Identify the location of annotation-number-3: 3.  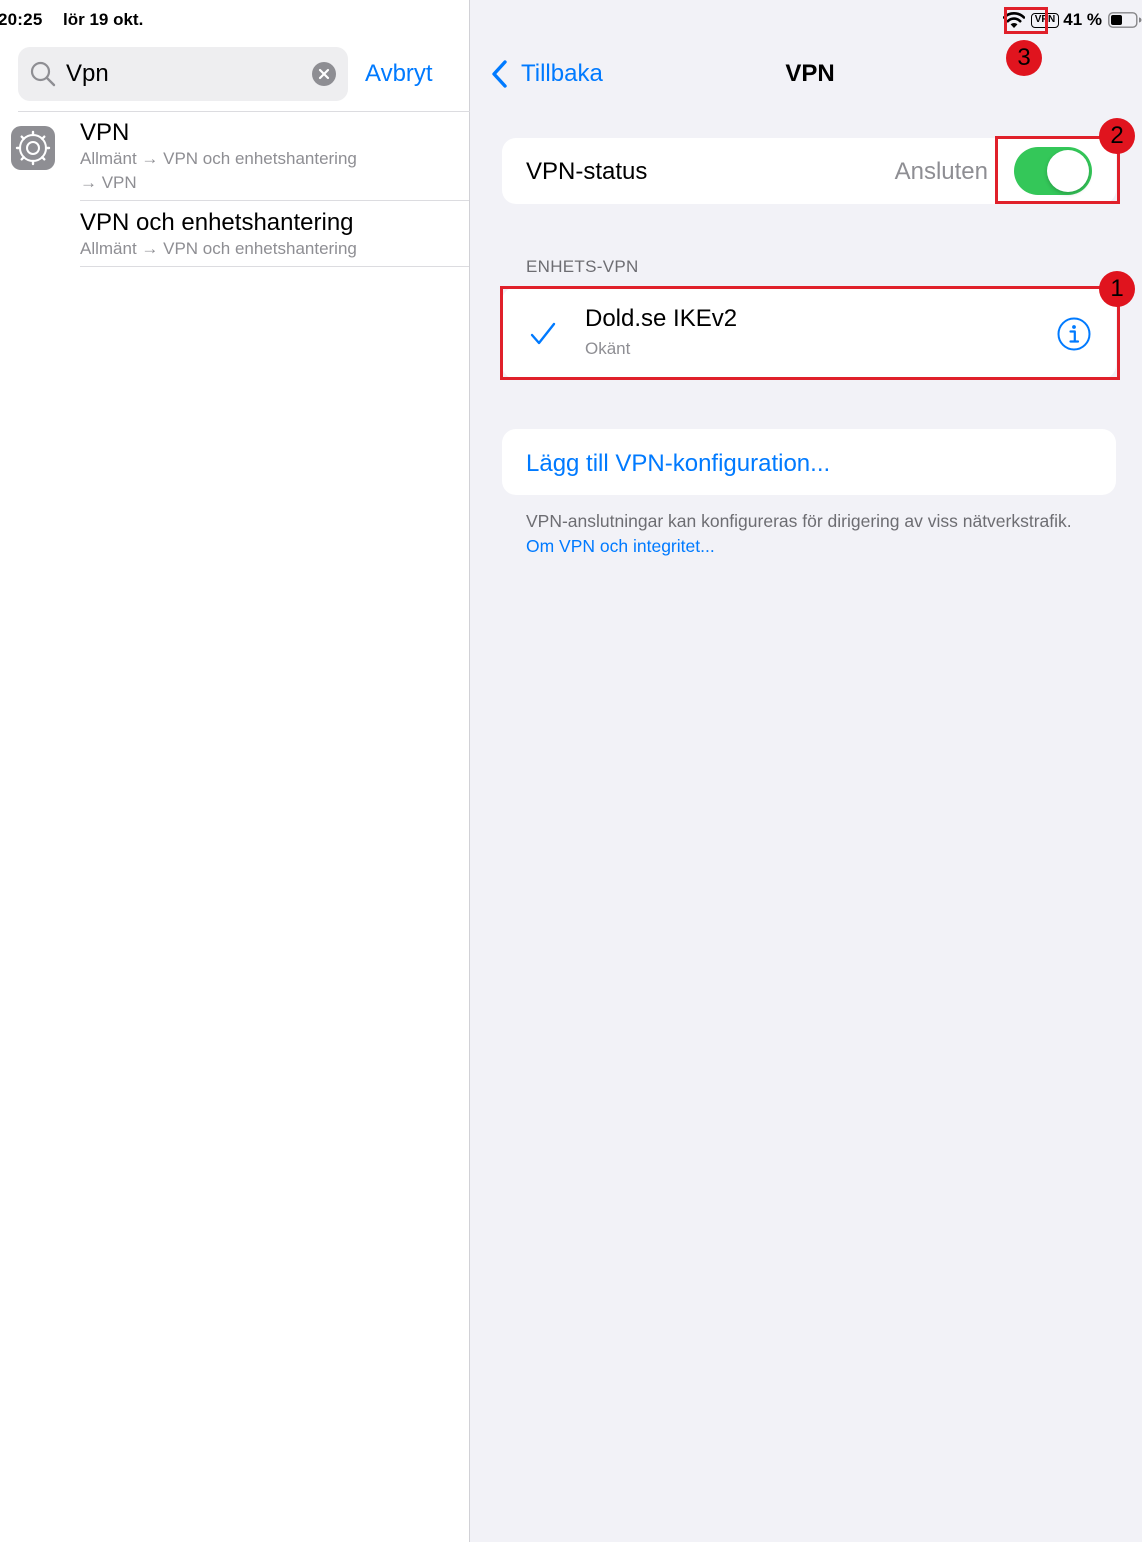
(1024, 58).